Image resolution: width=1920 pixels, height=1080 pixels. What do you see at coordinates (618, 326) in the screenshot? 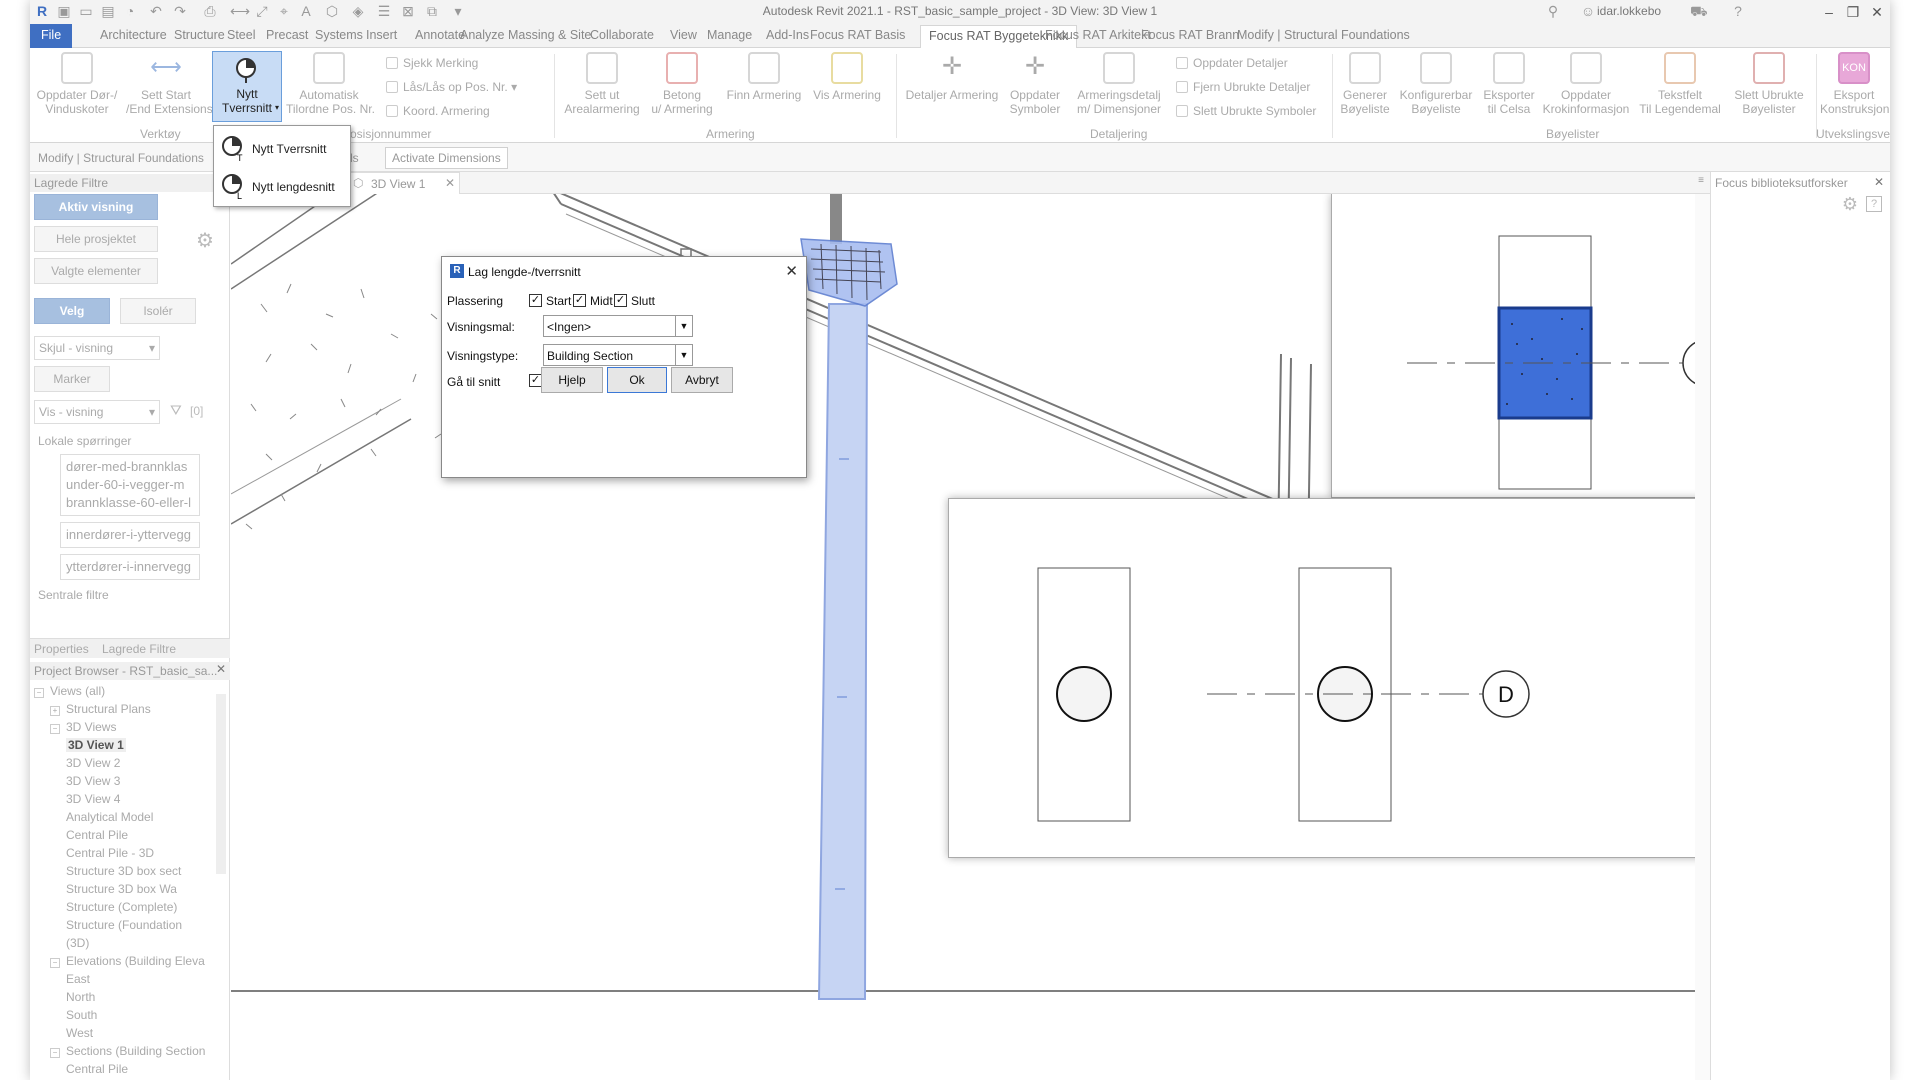
I see `visningsmal-select: <Ingen> ▼` at bounding box center [618, 326].